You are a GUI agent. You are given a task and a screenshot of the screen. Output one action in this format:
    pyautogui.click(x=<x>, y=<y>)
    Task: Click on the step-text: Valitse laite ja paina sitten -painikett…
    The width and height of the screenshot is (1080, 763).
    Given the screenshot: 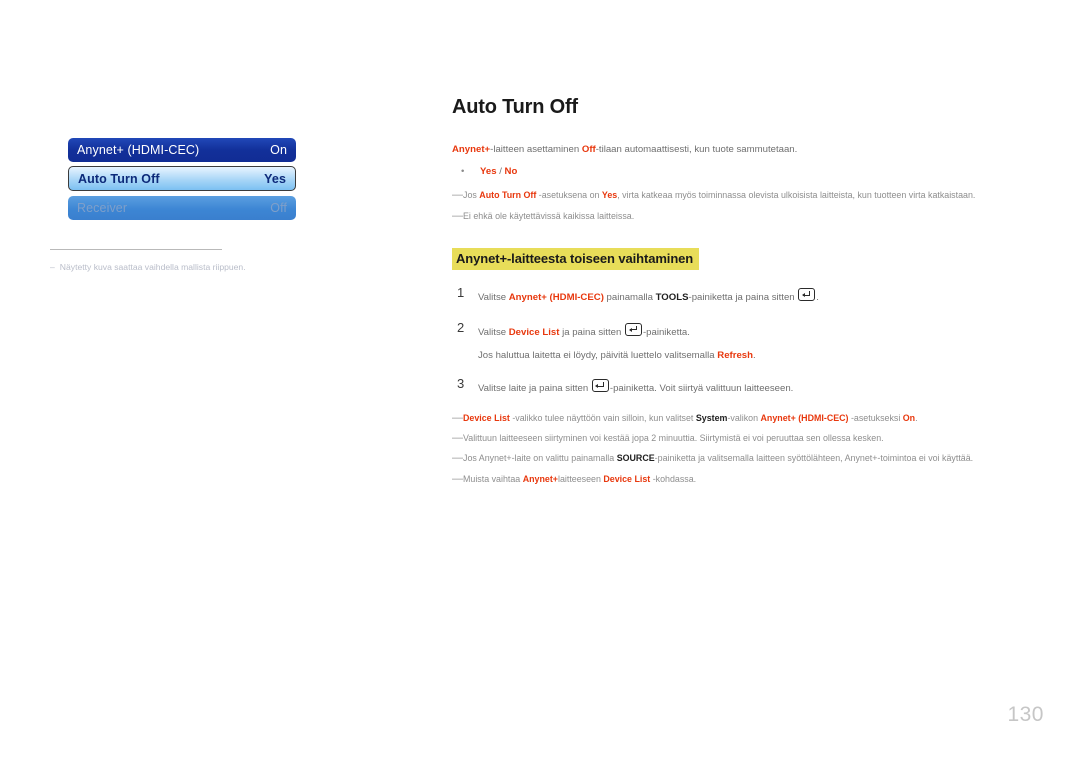 What is the action you would take?
    pyautogui.click(x=751, y=386)
    